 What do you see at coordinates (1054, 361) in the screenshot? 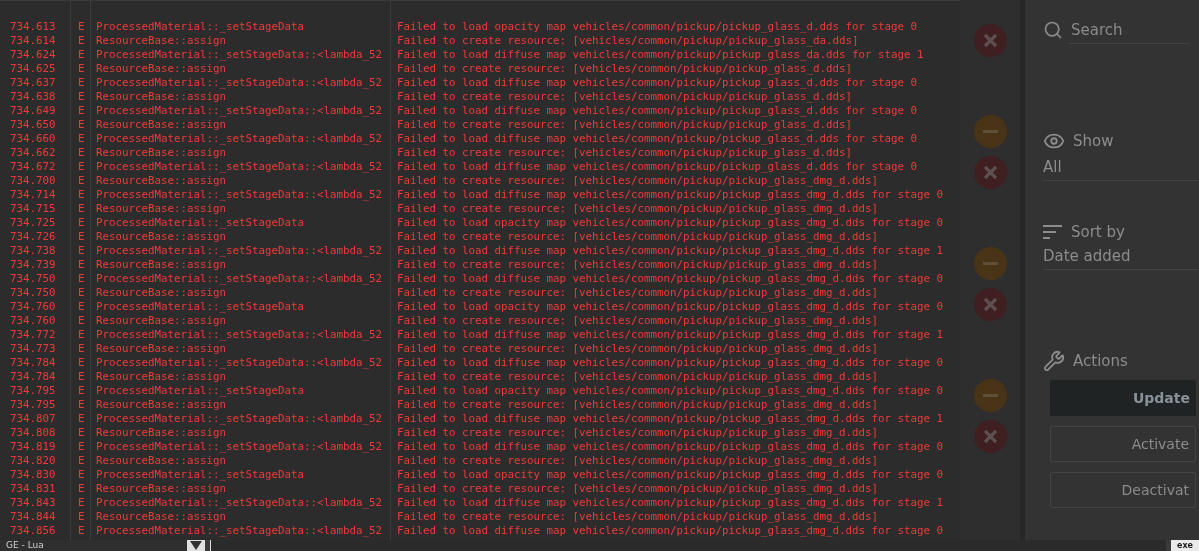
I see `wrench-icon` at bounding box center [1054, 361].